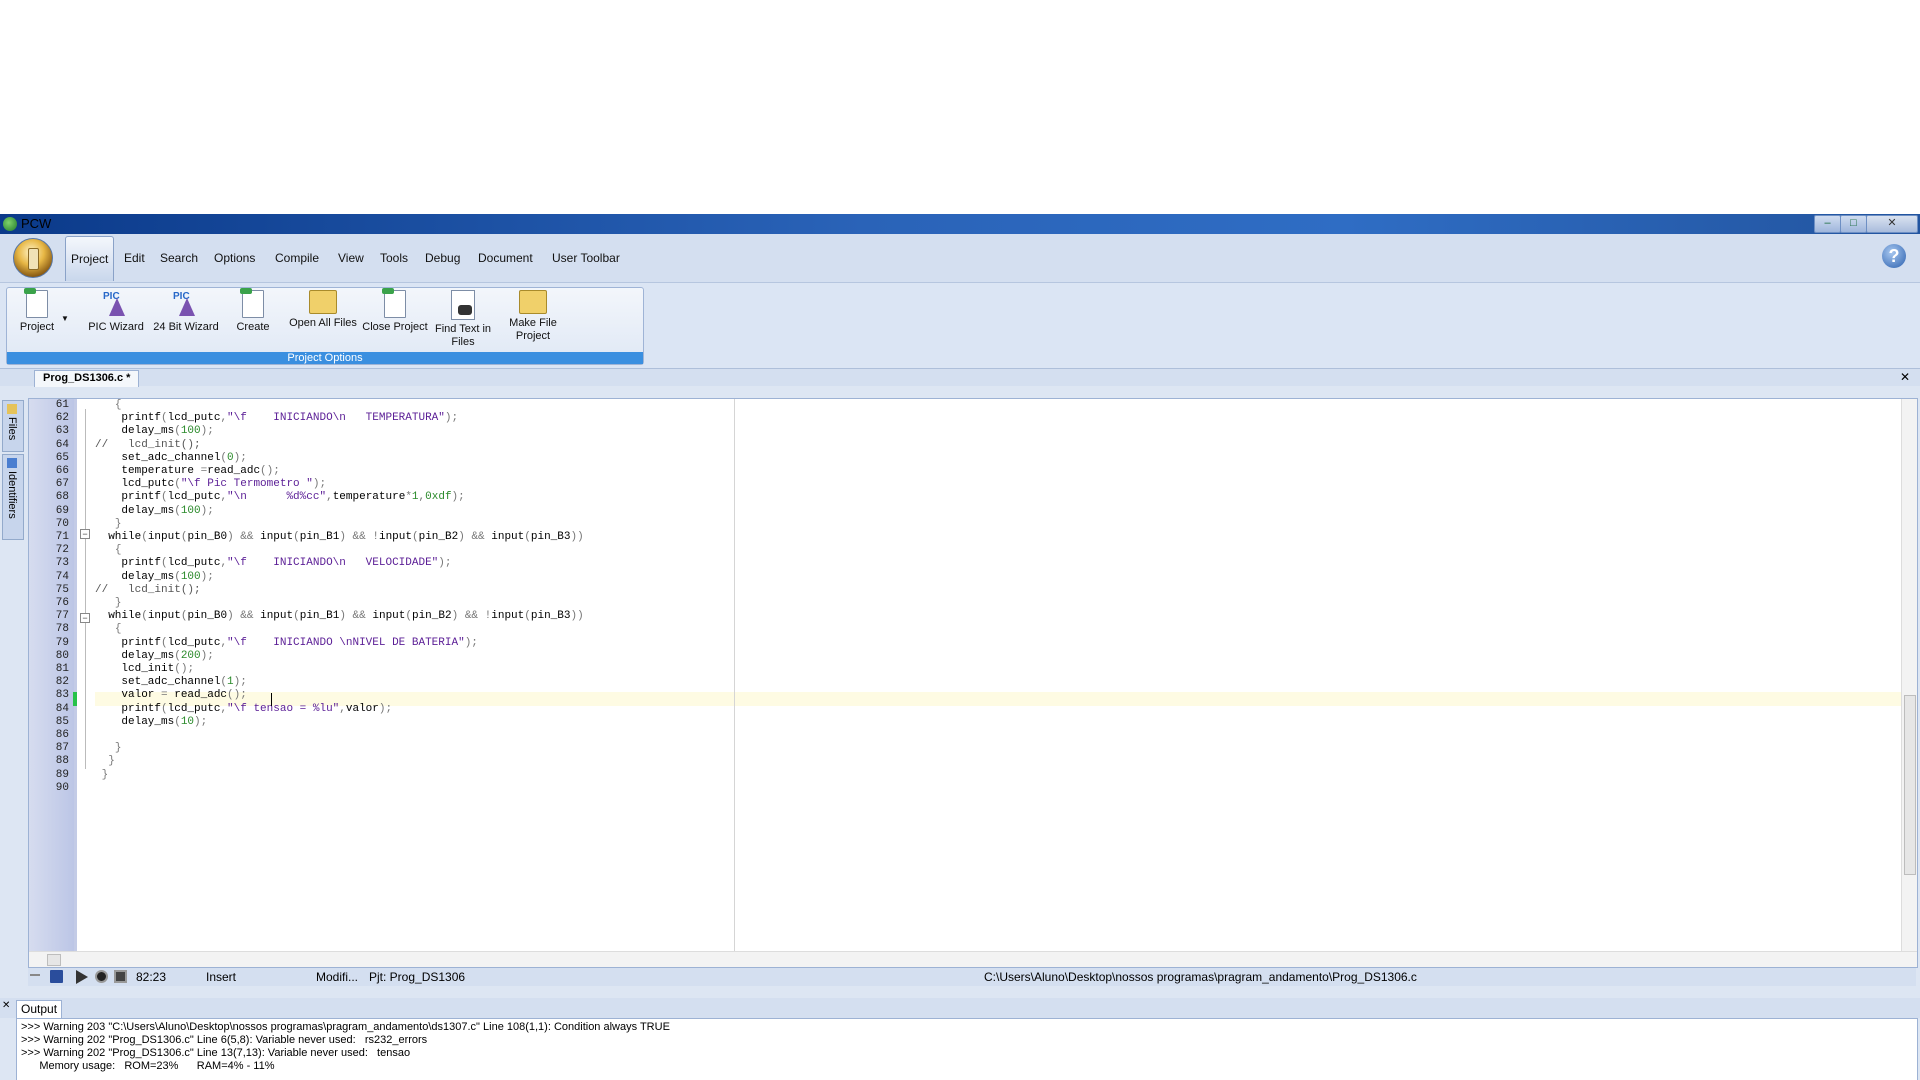  I want to click on line-number: 88, so click(62, 761).